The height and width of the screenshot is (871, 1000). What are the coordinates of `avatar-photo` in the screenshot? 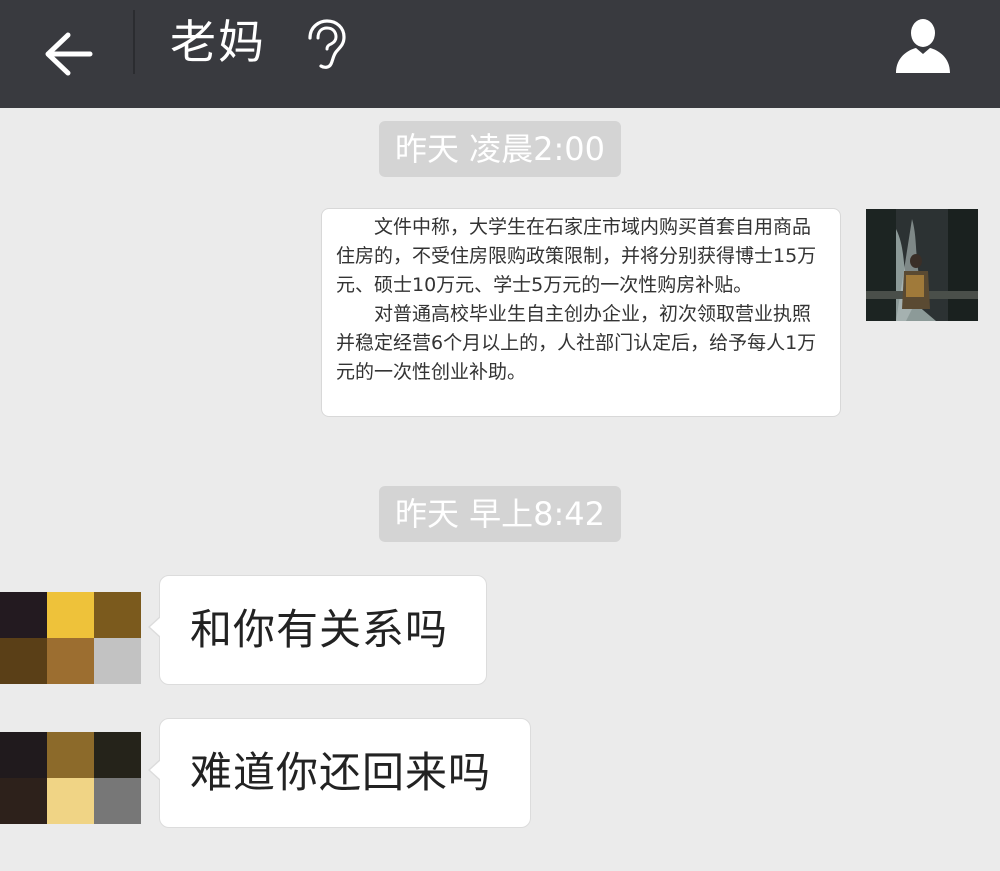 It's located at (922, 265).